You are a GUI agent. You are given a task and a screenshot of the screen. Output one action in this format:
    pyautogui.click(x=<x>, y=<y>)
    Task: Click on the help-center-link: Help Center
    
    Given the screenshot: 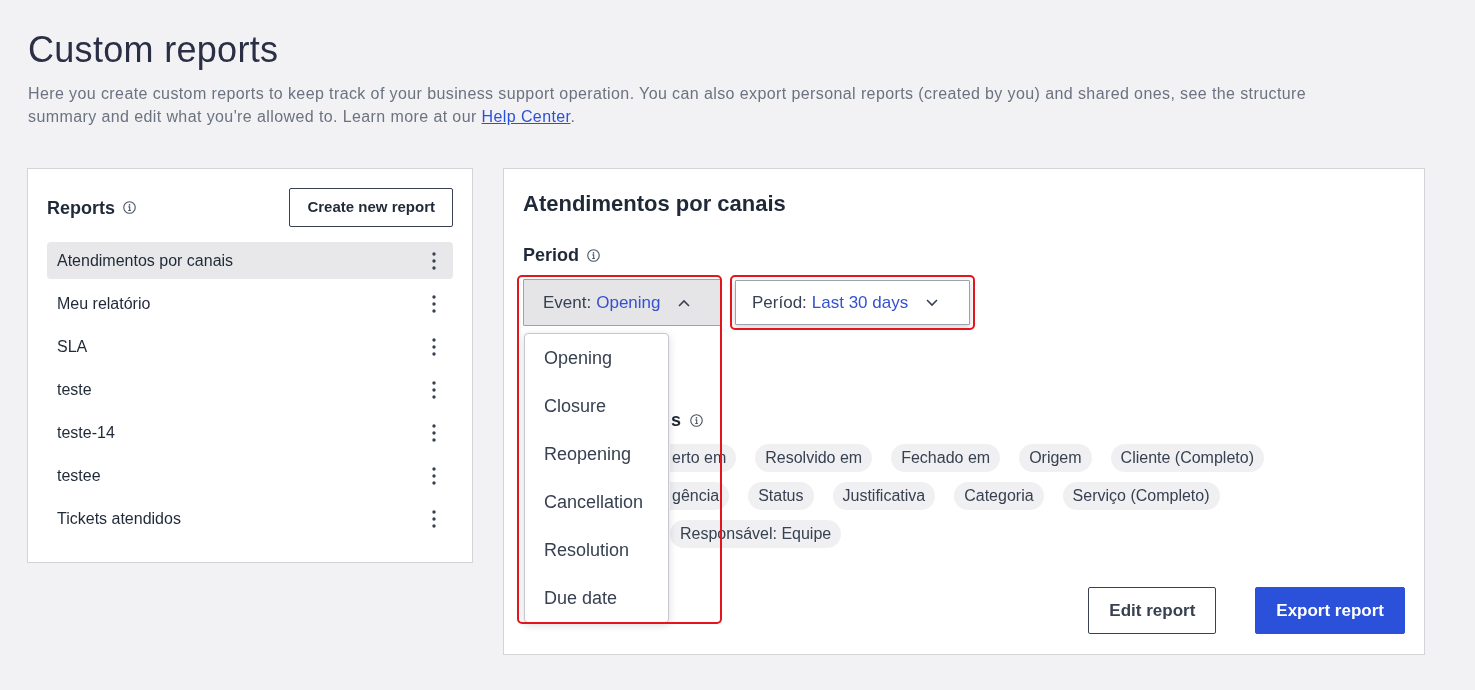 What is the action you would take?
    pyautogui.click(x=526, y=116)
    